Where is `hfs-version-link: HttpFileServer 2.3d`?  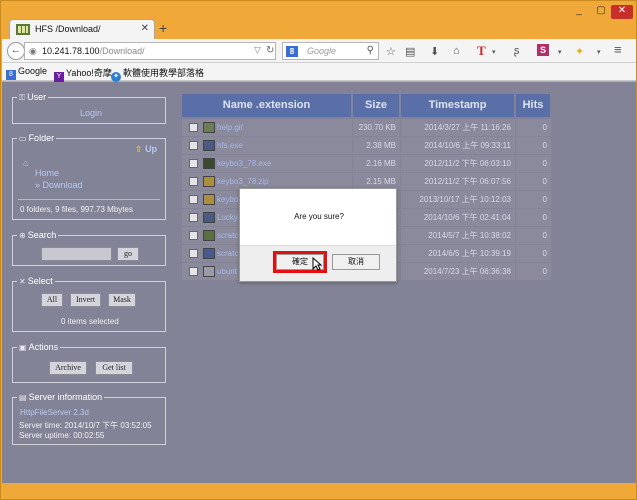
hfs-version-link: HttpFileServer 2.3d is located at coordinates (54, 412).